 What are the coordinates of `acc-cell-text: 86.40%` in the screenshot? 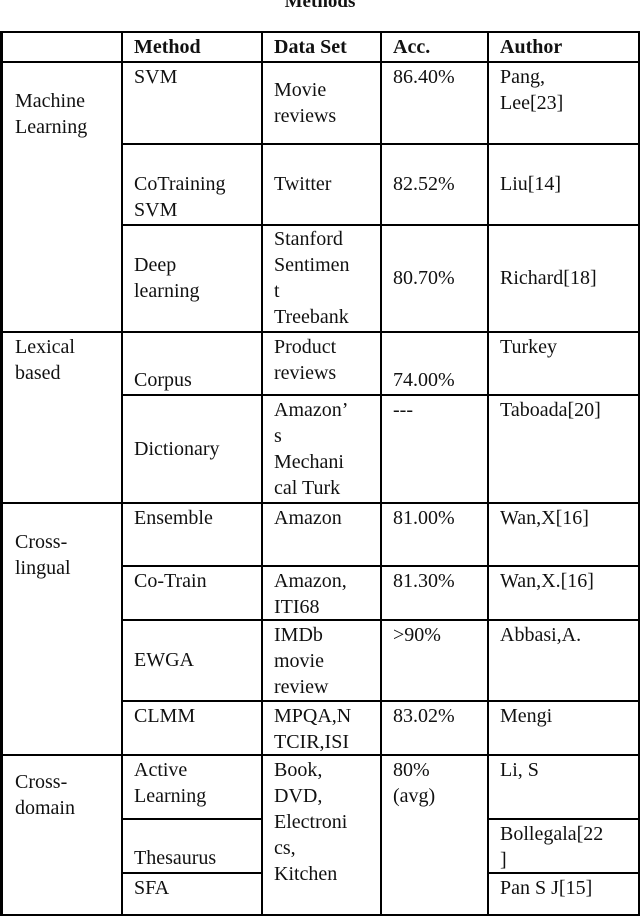 It's located at (424, 77).